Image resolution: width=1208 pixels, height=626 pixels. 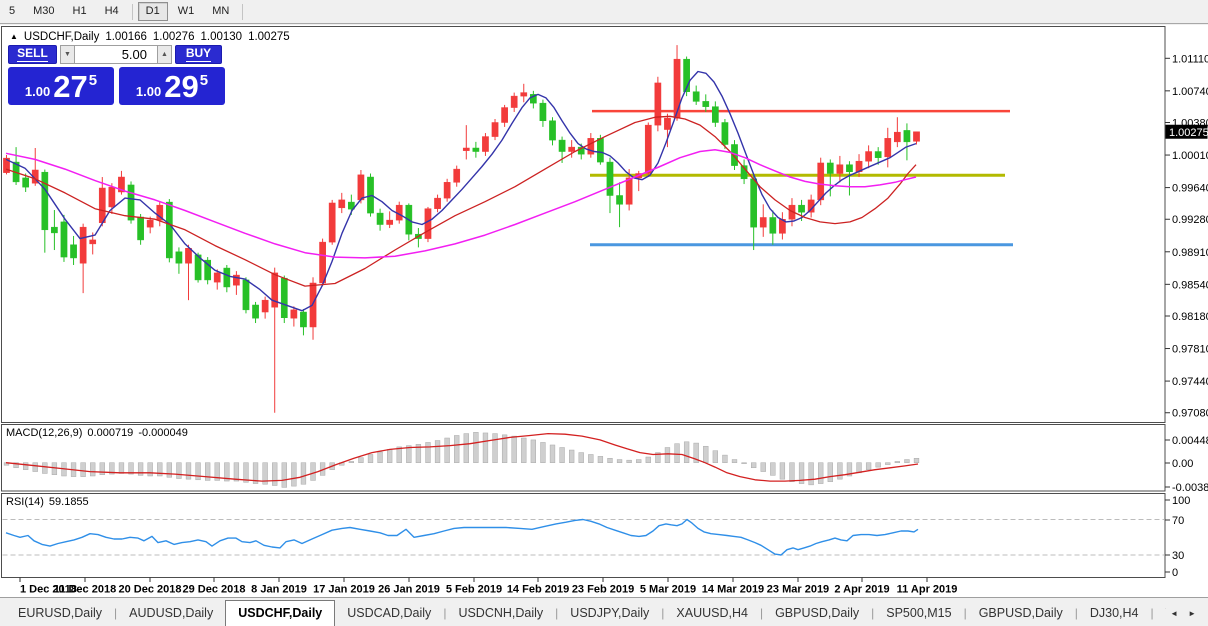 What do you see at coordinates (204, 80) in the screenshot?
I see `buy-price-pip: 5` at bounding box center [204, 80].